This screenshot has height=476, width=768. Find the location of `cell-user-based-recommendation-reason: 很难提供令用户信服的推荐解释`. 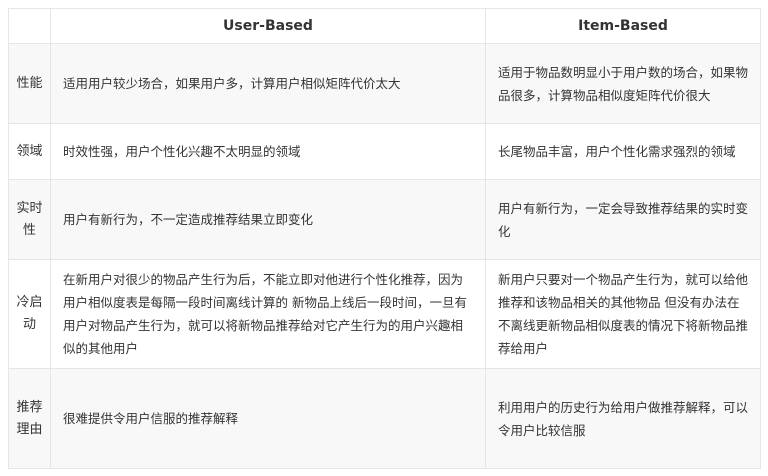

cell-user-based-recommendation-reason: 很难提供令用户信服的推荐解释 is located at coordinates (268, 418).